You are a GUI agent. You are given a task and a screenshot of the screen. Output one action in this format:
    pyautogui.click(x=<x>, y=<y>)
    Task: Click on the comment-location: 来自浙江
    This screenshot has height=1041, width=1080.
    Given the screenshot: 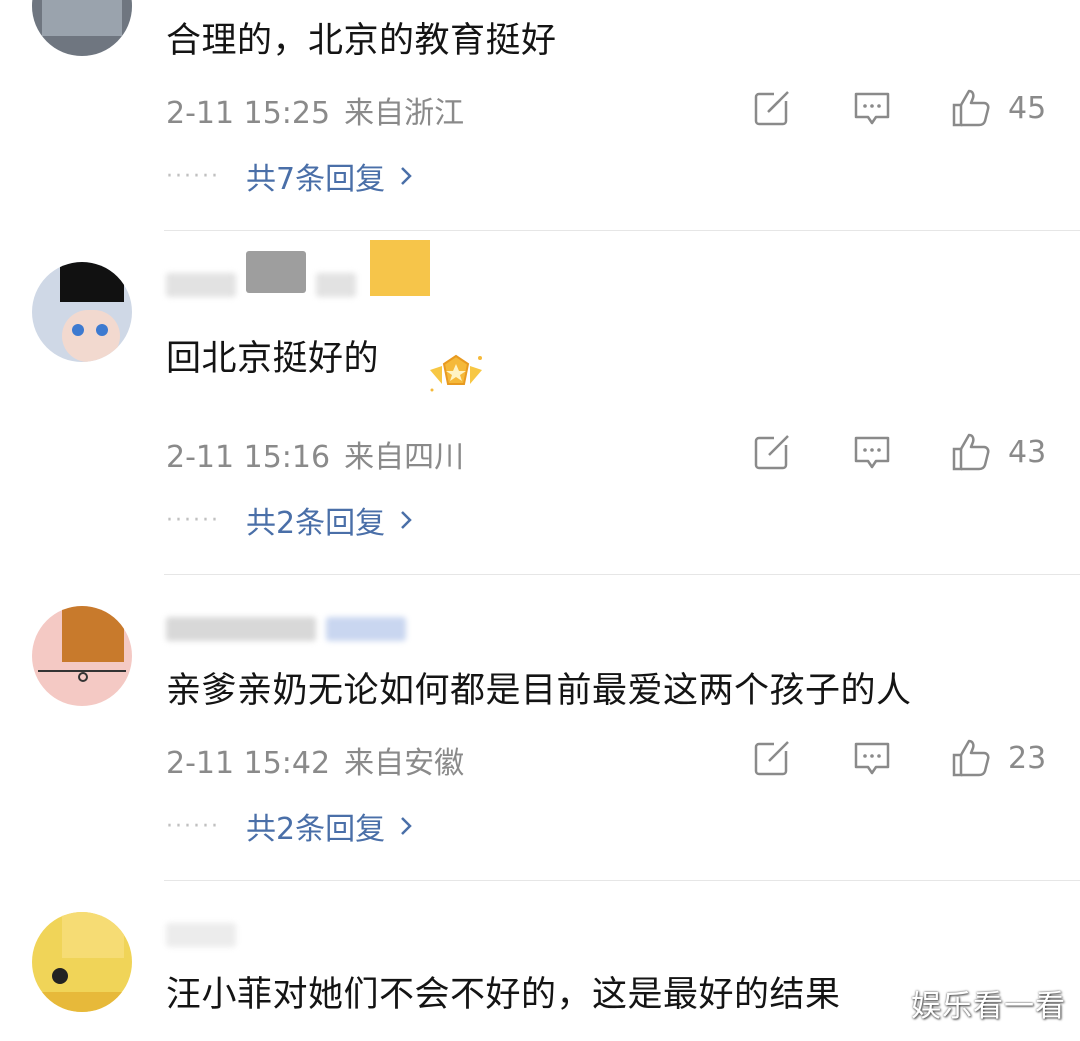 What is the action you would take?
    pyautogui.click(x=404, y=113)
    